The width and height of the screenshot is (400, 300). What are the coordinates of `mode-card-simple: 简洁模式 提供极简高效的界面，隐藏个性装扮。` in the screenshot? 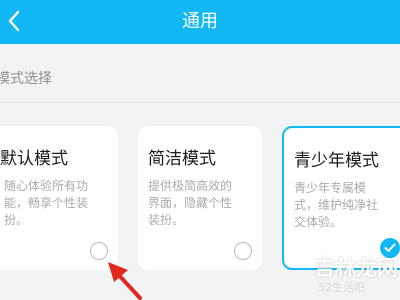 It's located at (200, 198).